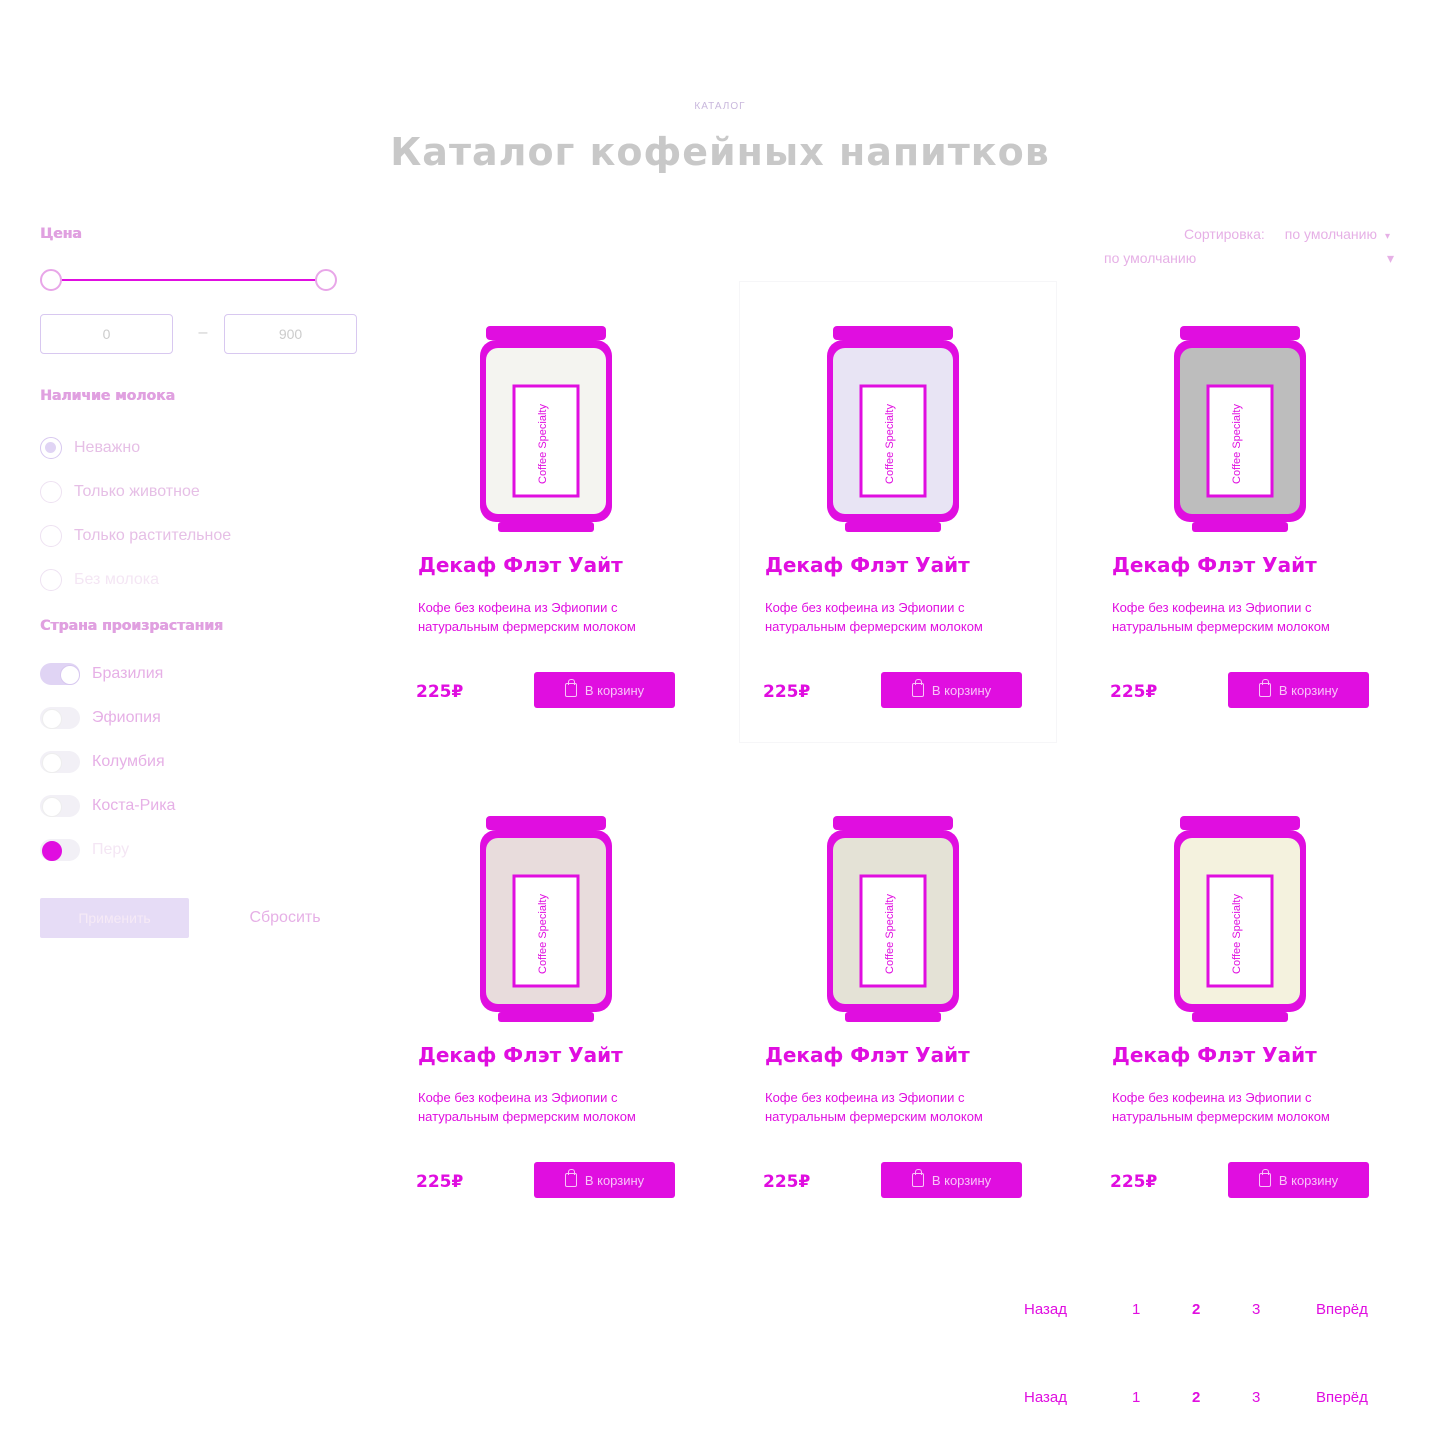 This screenshot has width=1440, height=1448. I want to click on milk-option-label: Только животное, so click(137, 491).